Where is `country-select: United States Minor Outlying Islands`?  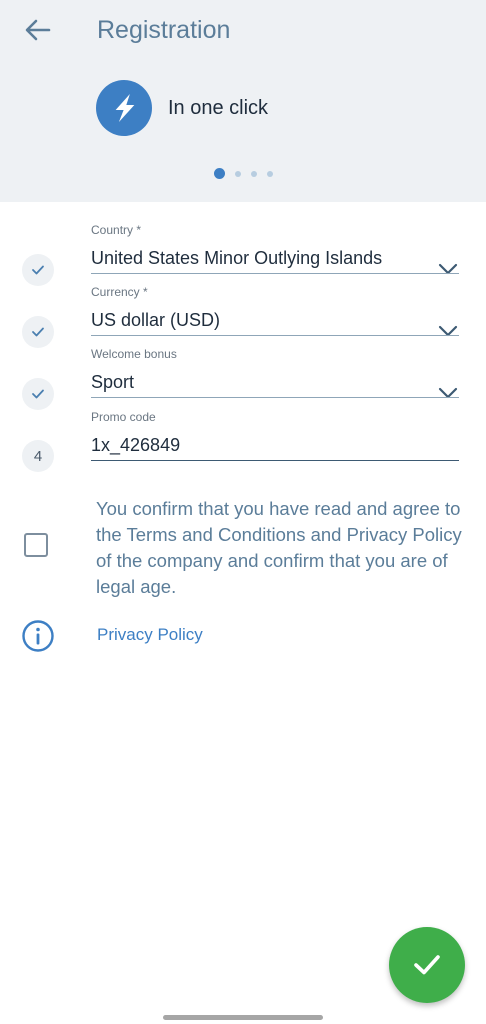
country-select: United States Minor Outlying Islands is located at coordinates (236, 258).